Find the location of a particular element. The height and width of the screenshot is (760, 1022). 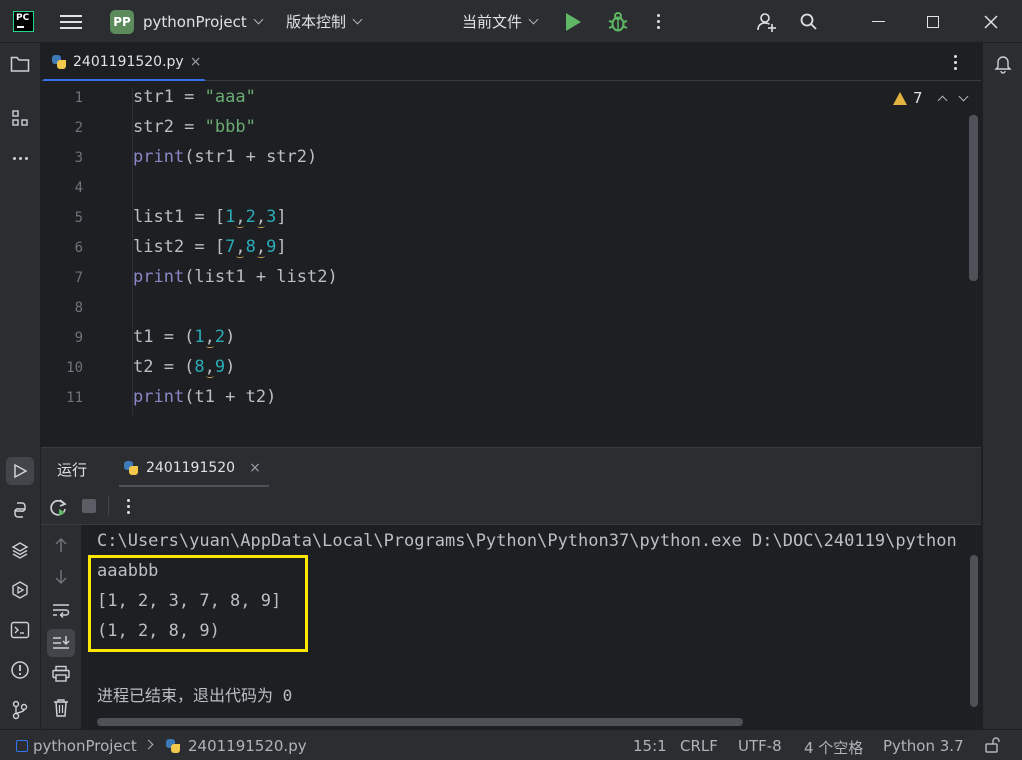

code-token: str1 = is located at coordinates (169, 97).